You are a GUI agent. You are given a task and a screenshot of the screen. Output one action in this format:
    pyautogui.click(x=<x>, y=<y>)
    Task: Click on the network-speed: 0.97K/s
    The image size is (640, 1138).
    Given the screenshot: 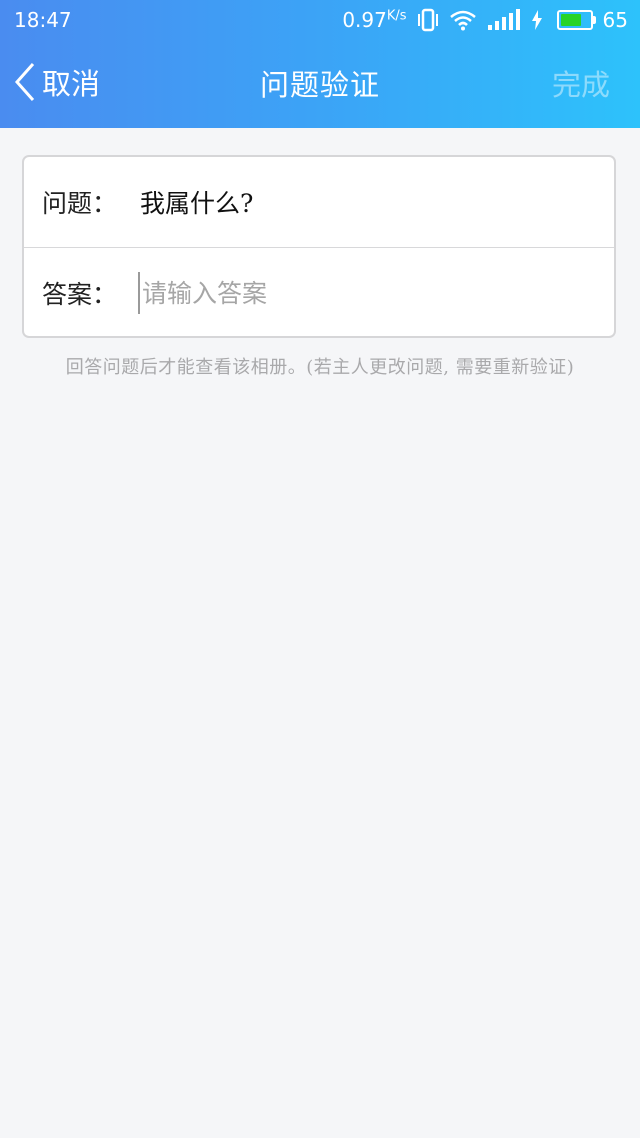 What is the action you would take?
    pyautogui.click(x=374, y=20)
    